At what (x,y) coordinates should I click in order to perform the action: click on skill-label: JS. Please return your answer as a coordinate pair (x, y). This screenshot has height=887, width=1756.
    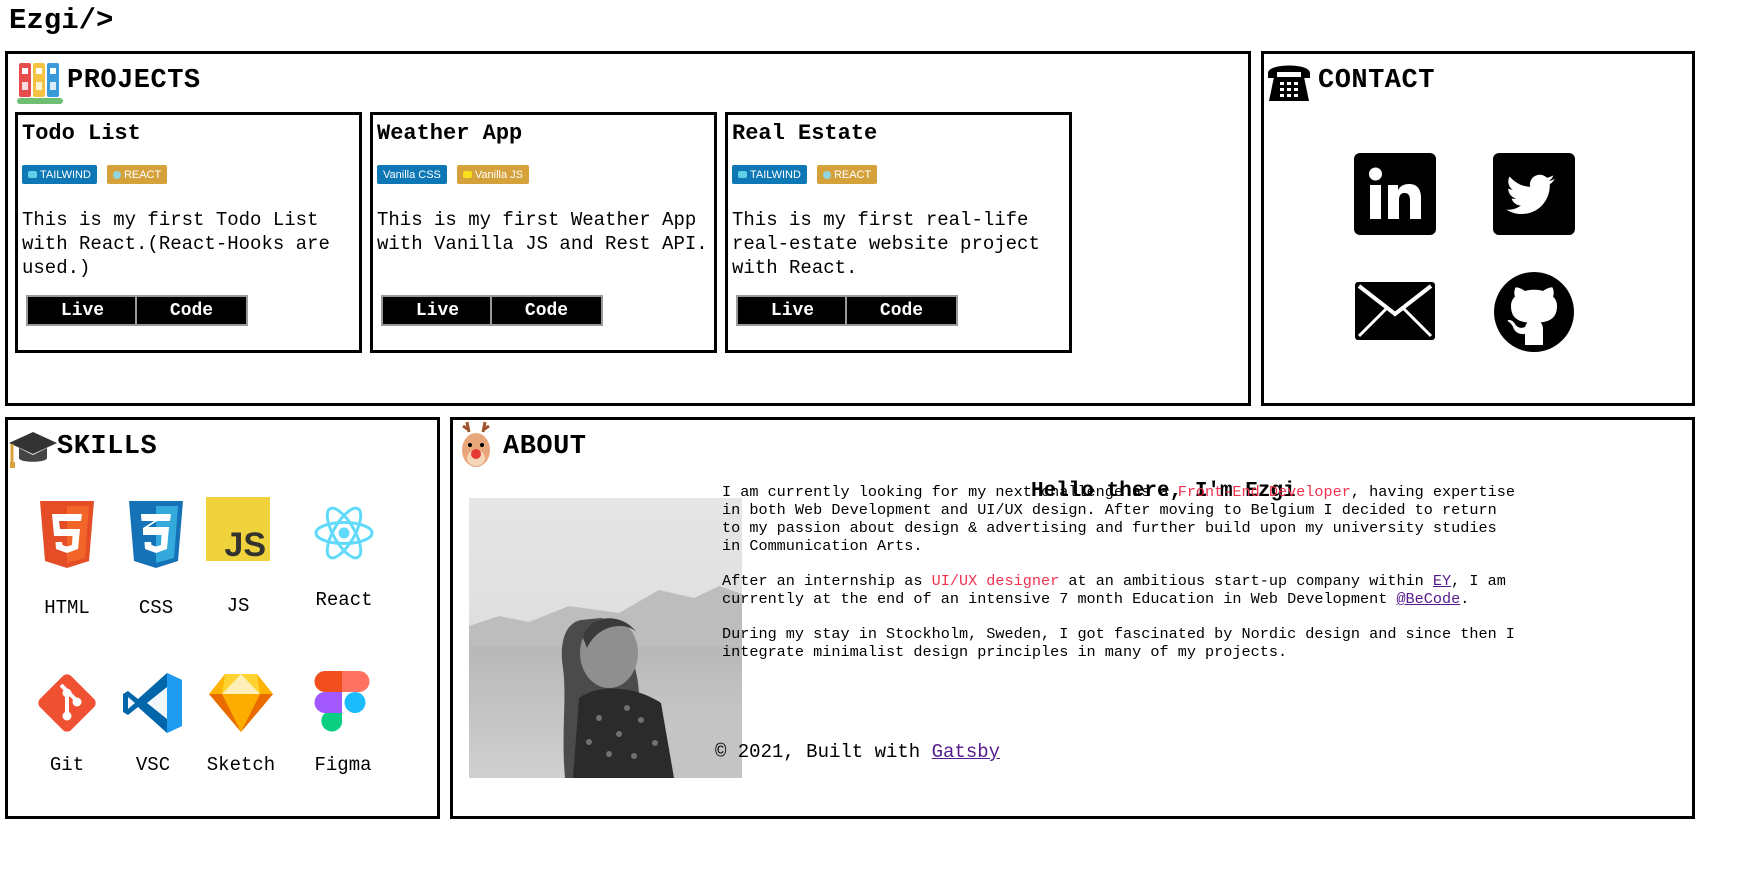
    Looking at the image, I should click on (238, 606).